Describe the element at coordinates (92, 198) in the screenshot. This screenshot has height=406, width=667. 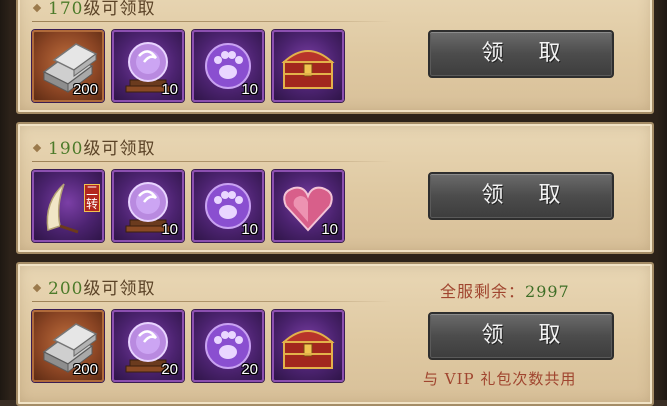
I see `second-transfer-badge: 二转` at that location.